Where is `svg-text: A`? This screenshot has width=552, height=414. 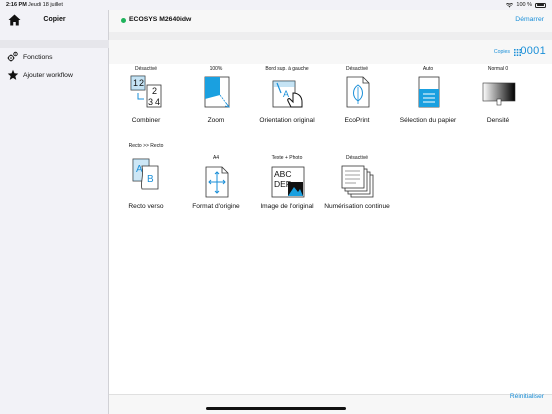 svg-text: A is located at coordinates (286, 94).